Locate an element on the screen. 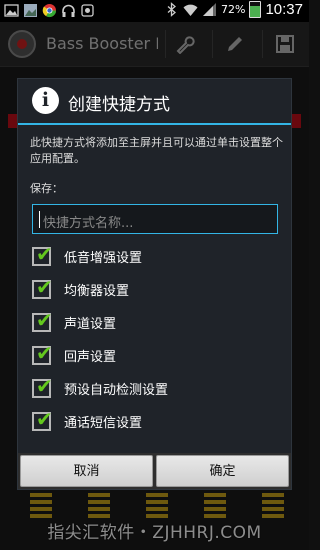  dialog-header: i 创建快捷方式 is located at coordinates (154, 102).